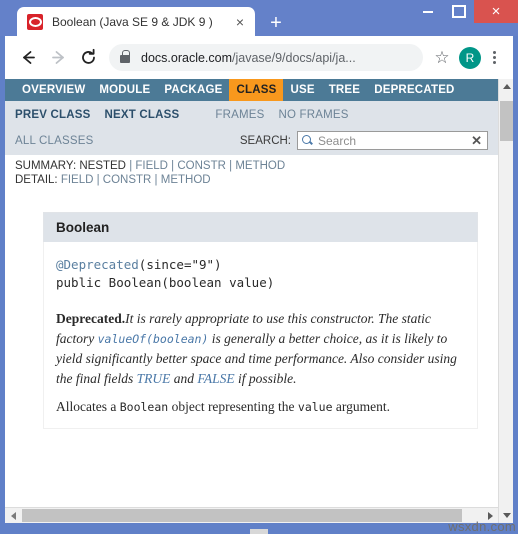  I want to click on scroll-up-arrow, so click(506, 86).